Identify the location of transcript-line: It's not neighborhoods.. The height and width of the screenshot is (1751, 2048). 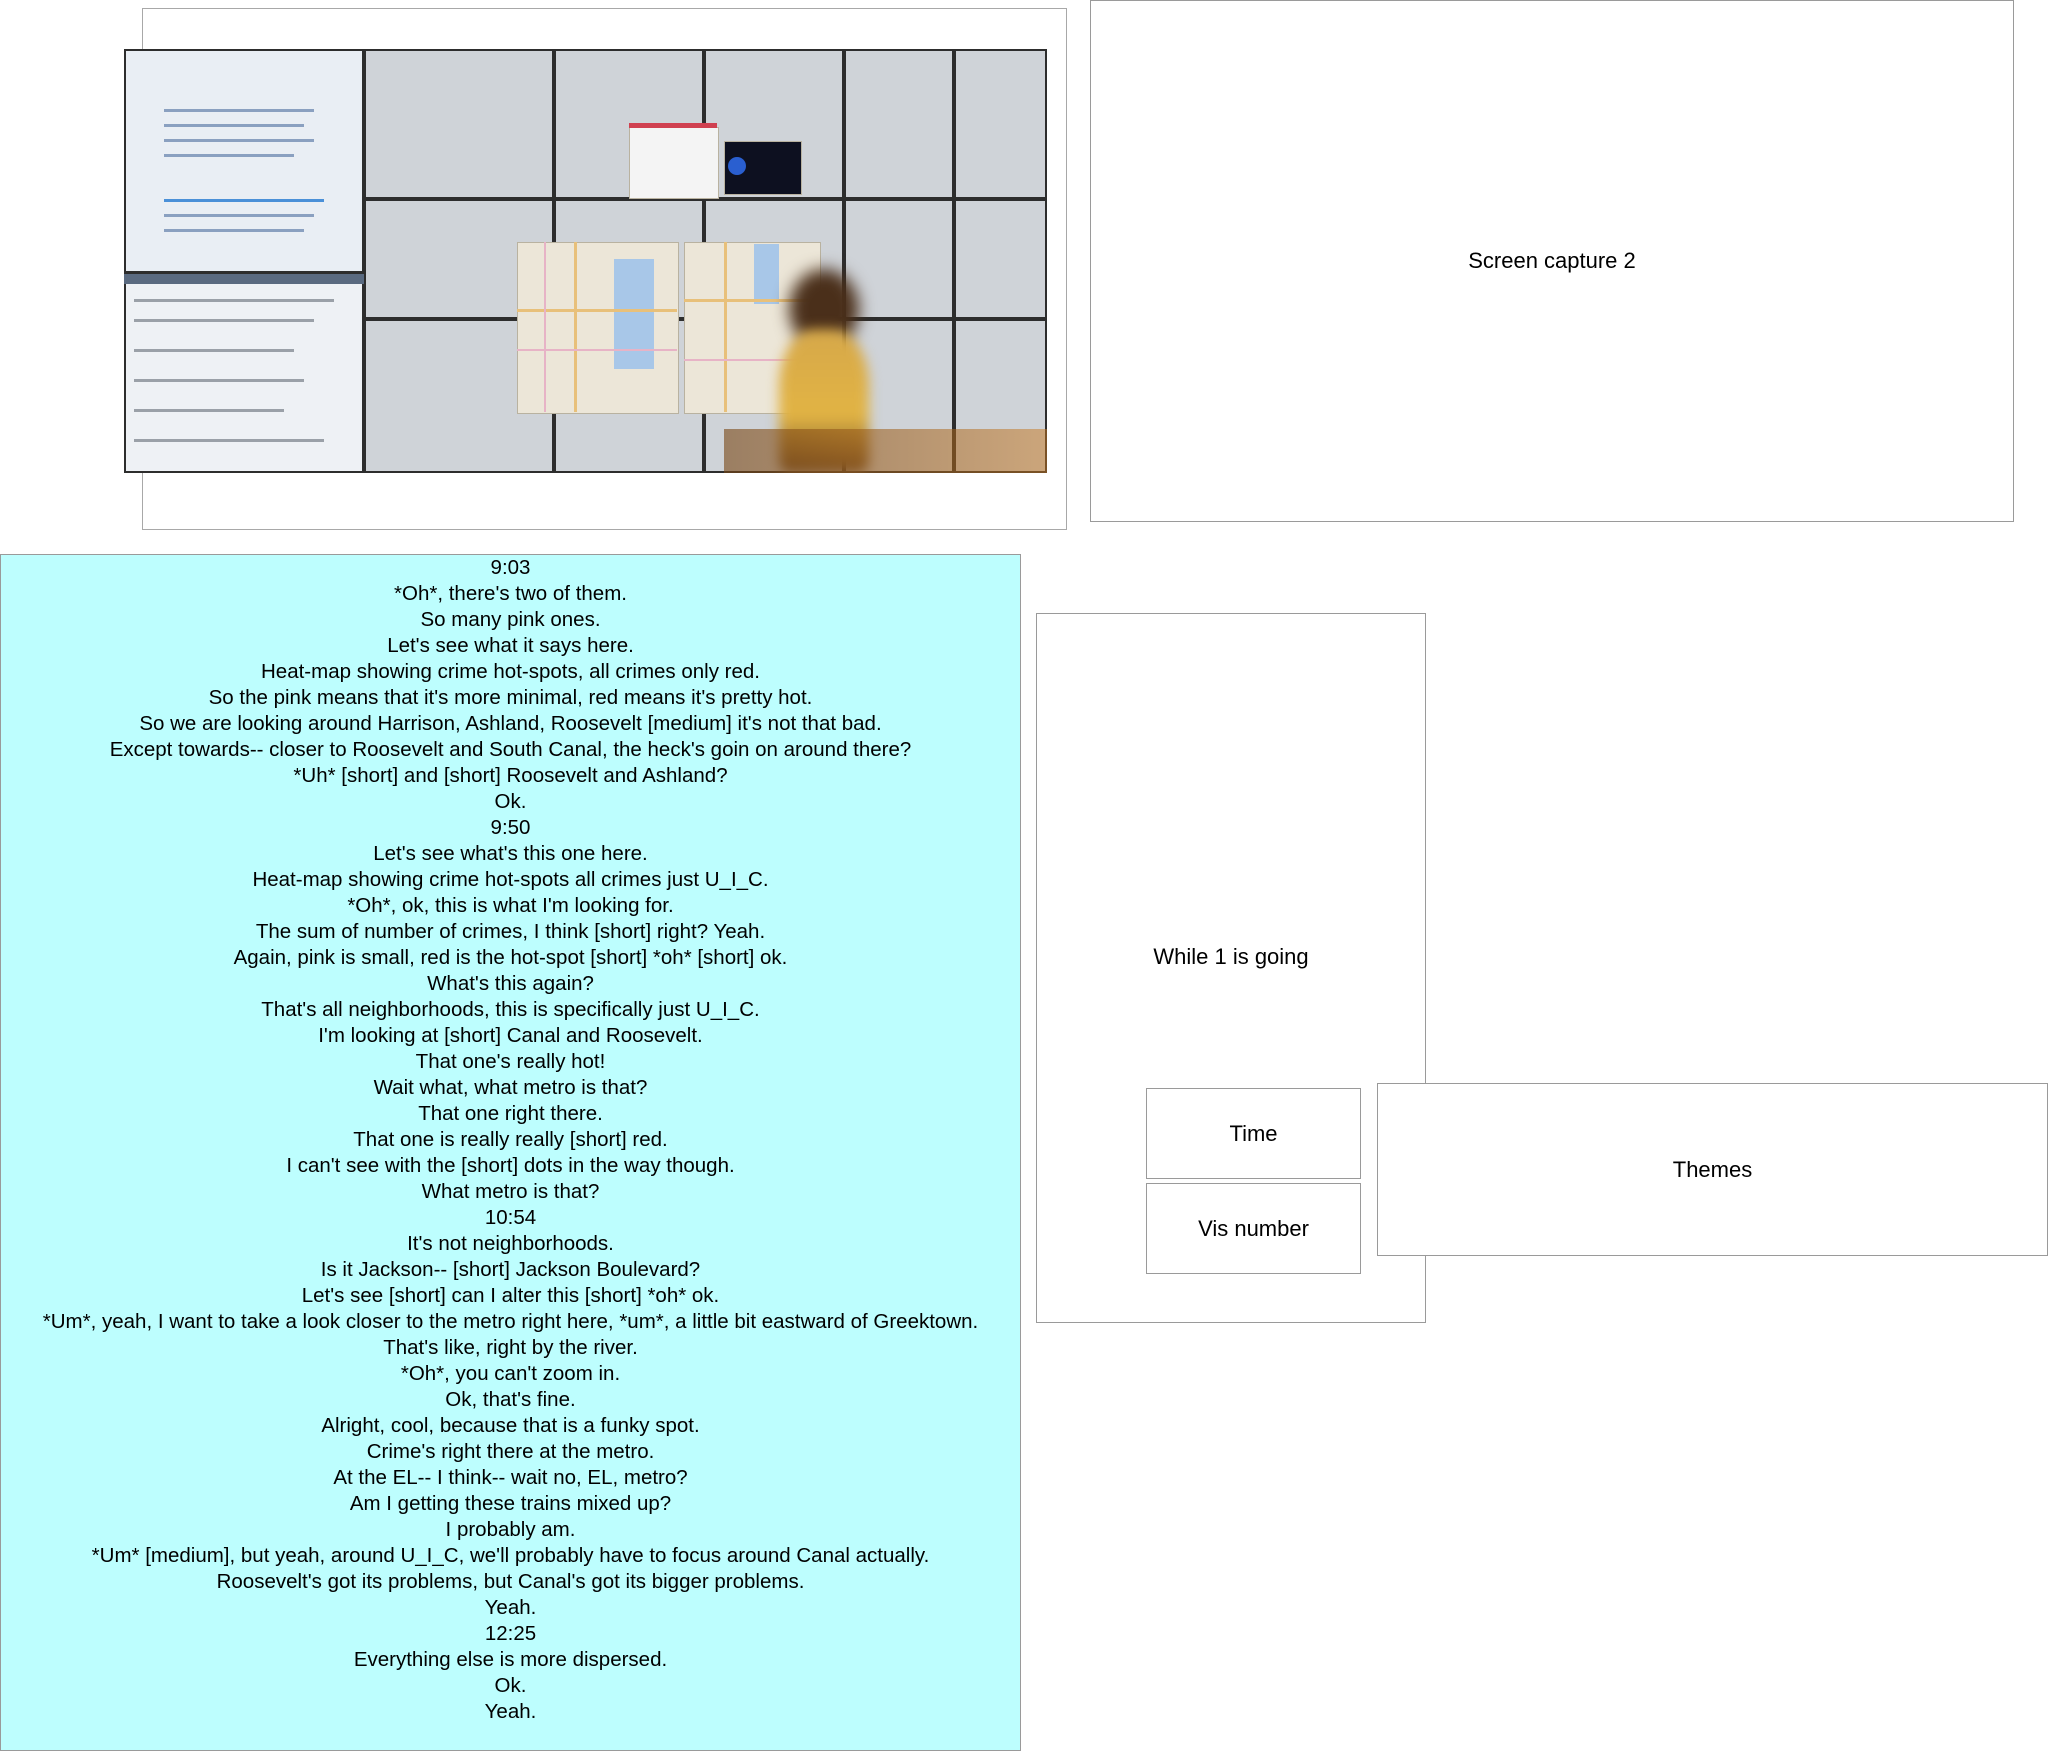
(510, 1243).